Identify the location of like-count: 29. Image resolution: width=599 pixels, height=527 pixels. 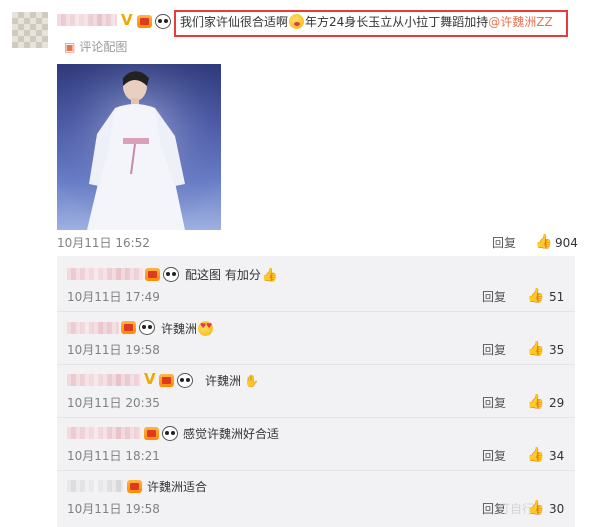
(557, 403).